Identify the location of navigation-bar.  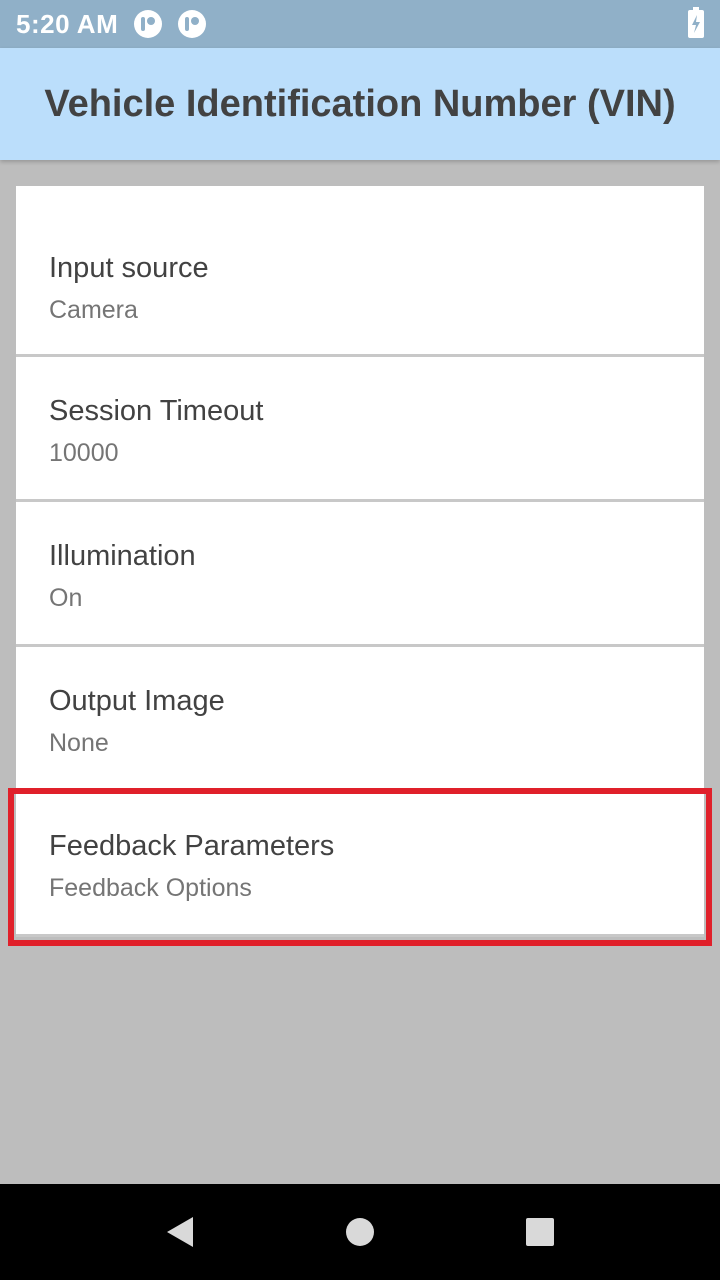
(360, 1232).